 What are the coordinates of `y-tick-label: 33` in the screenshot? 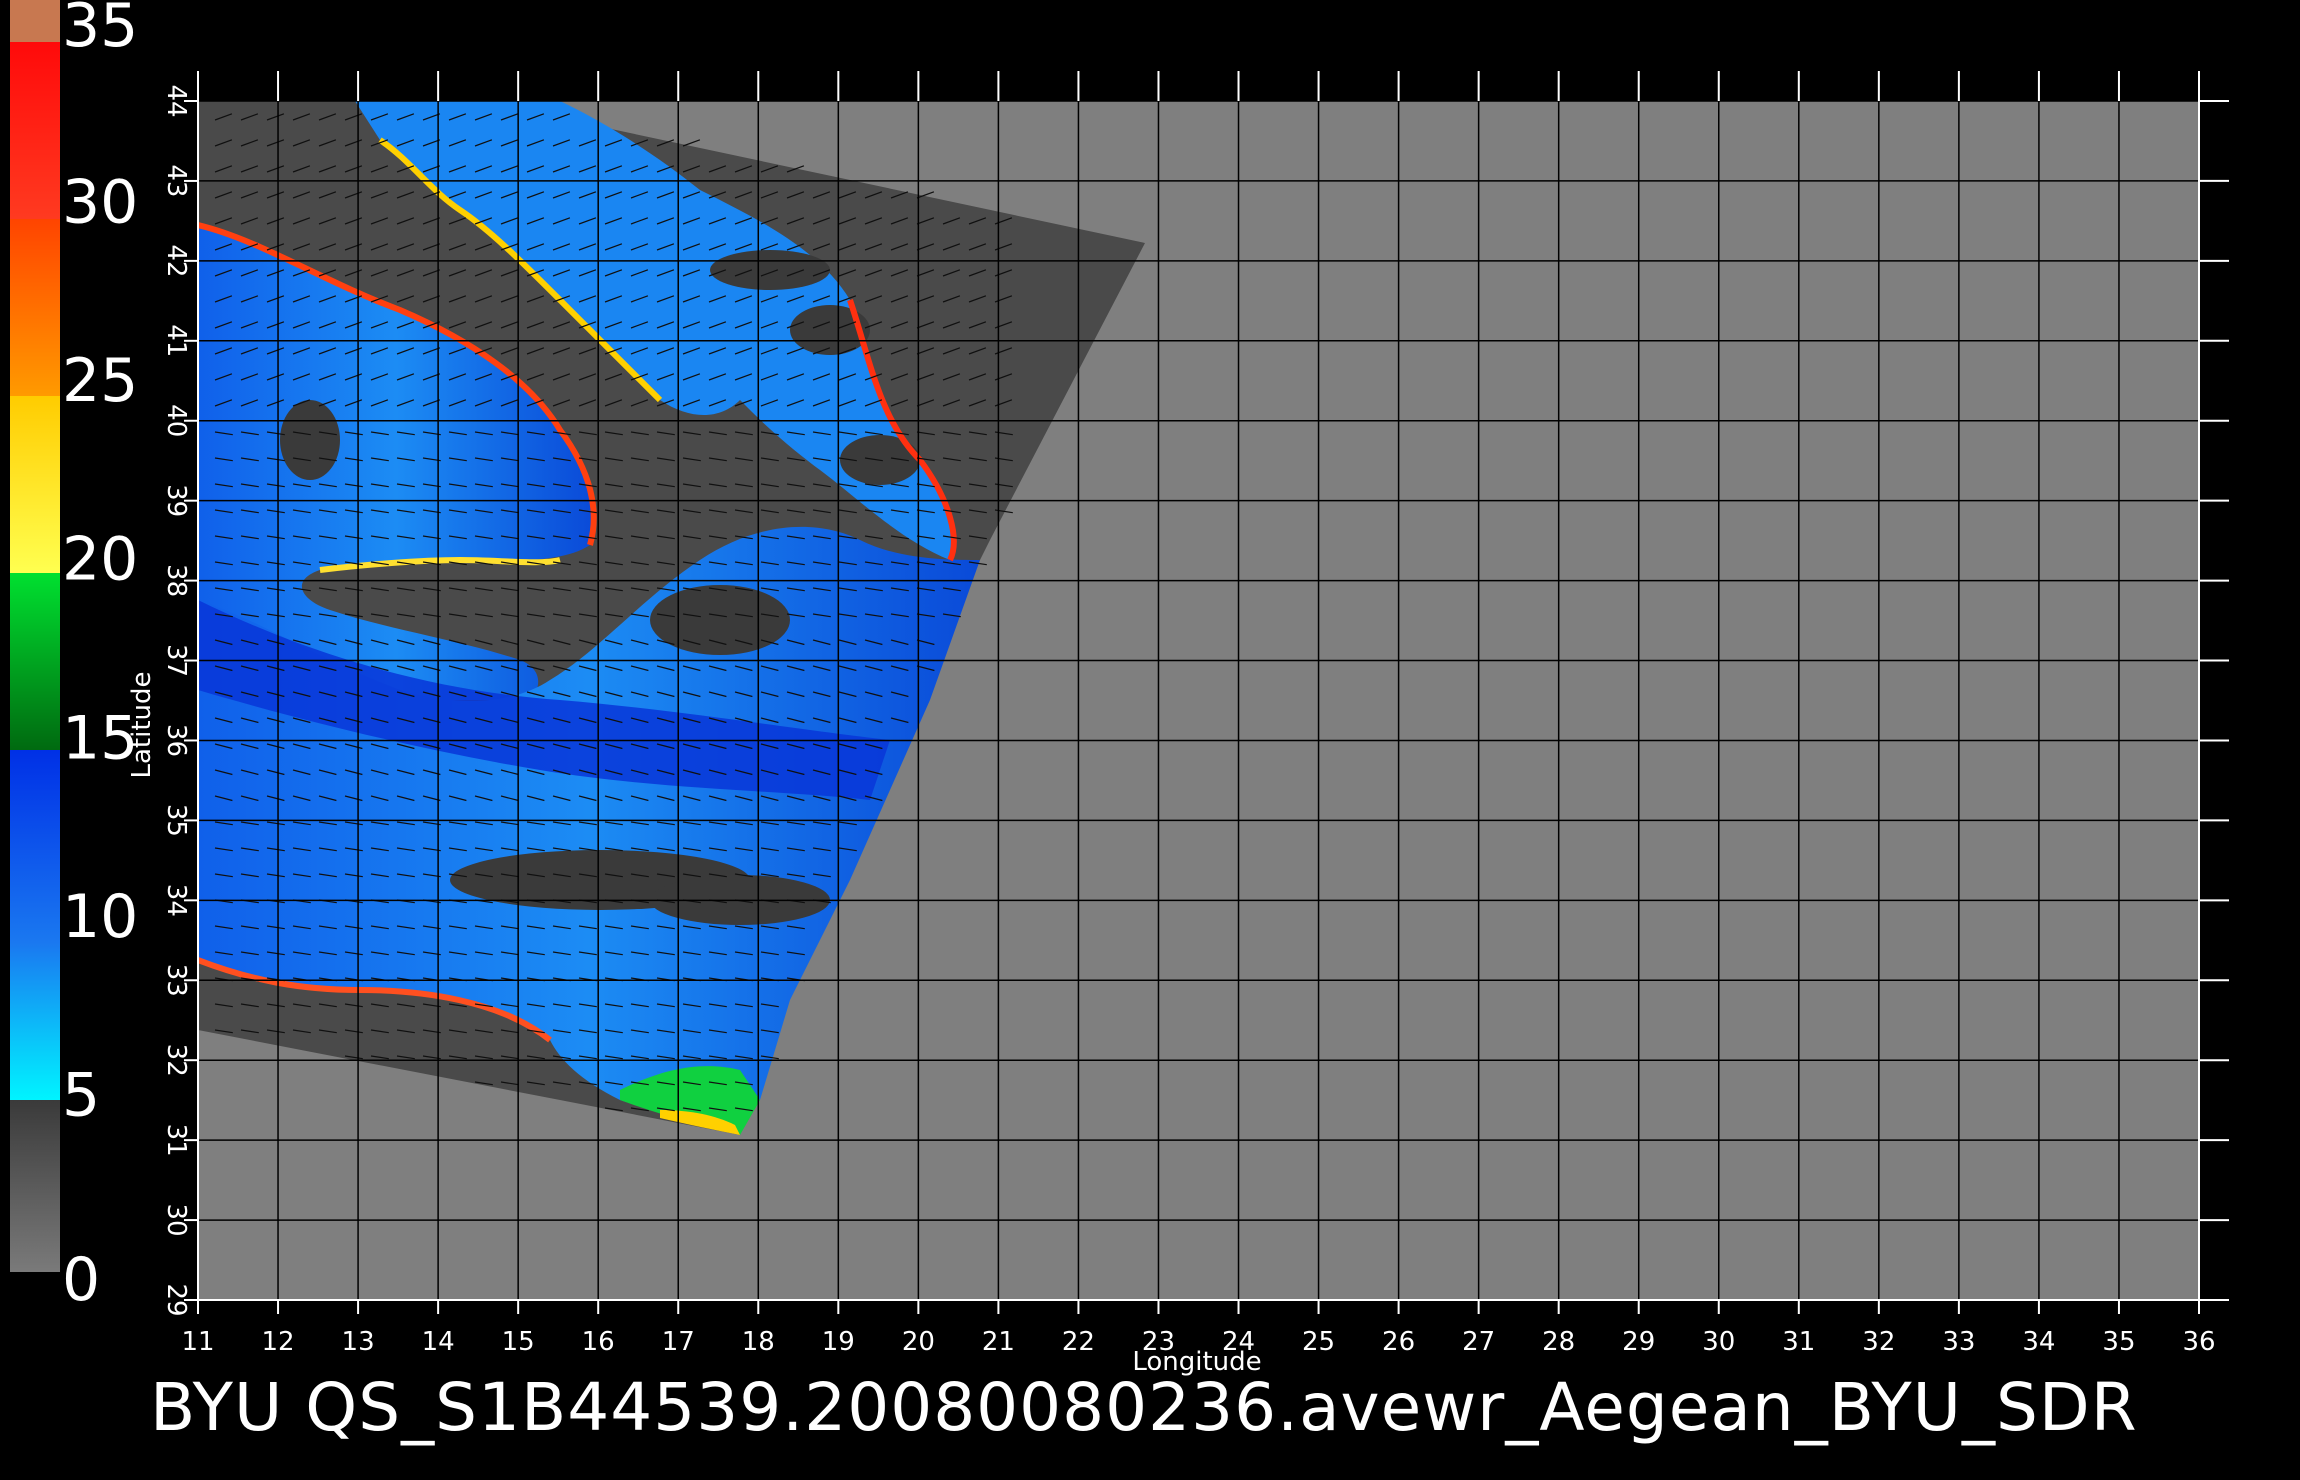 It's located at (176, 980).